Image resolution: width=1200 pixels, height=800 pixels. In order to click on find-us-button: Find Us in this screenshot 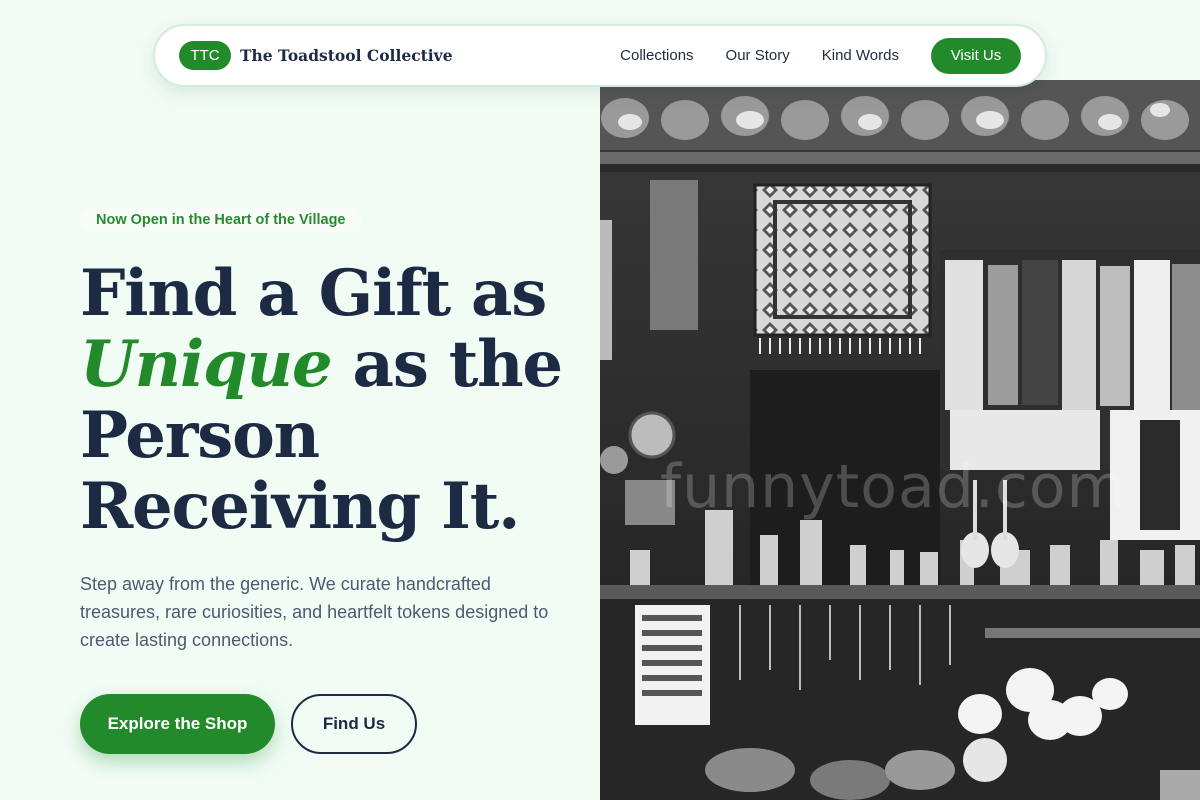, I will do `click(354, 724)`.